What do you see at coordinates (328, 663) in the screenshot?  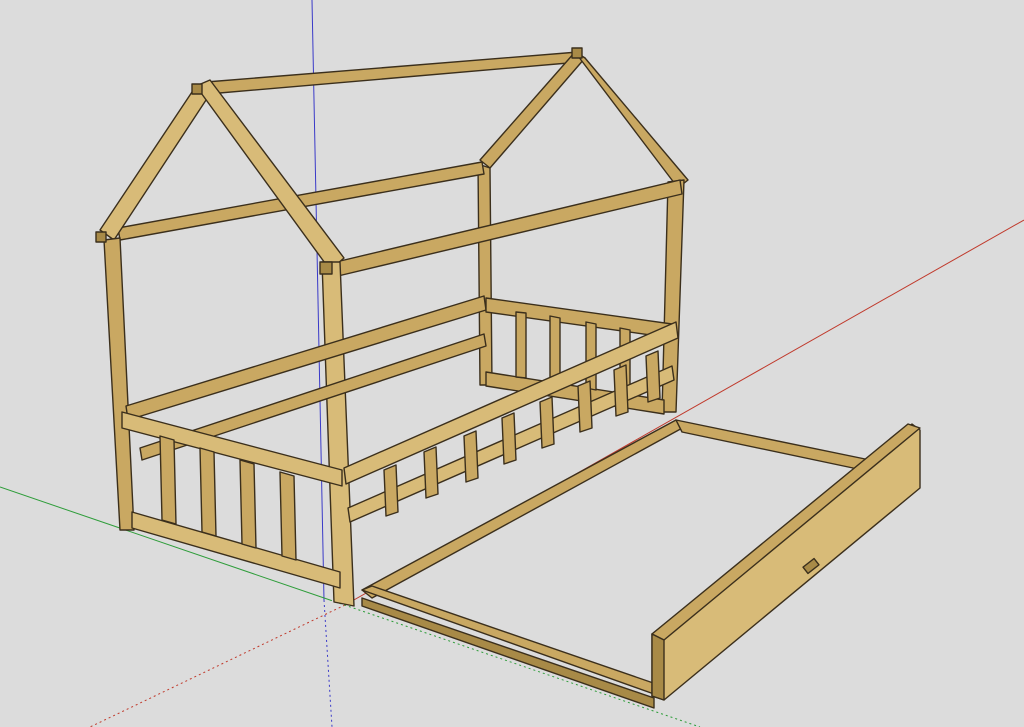 I see `z-axis-dotted` at bounding box center [328, 663].